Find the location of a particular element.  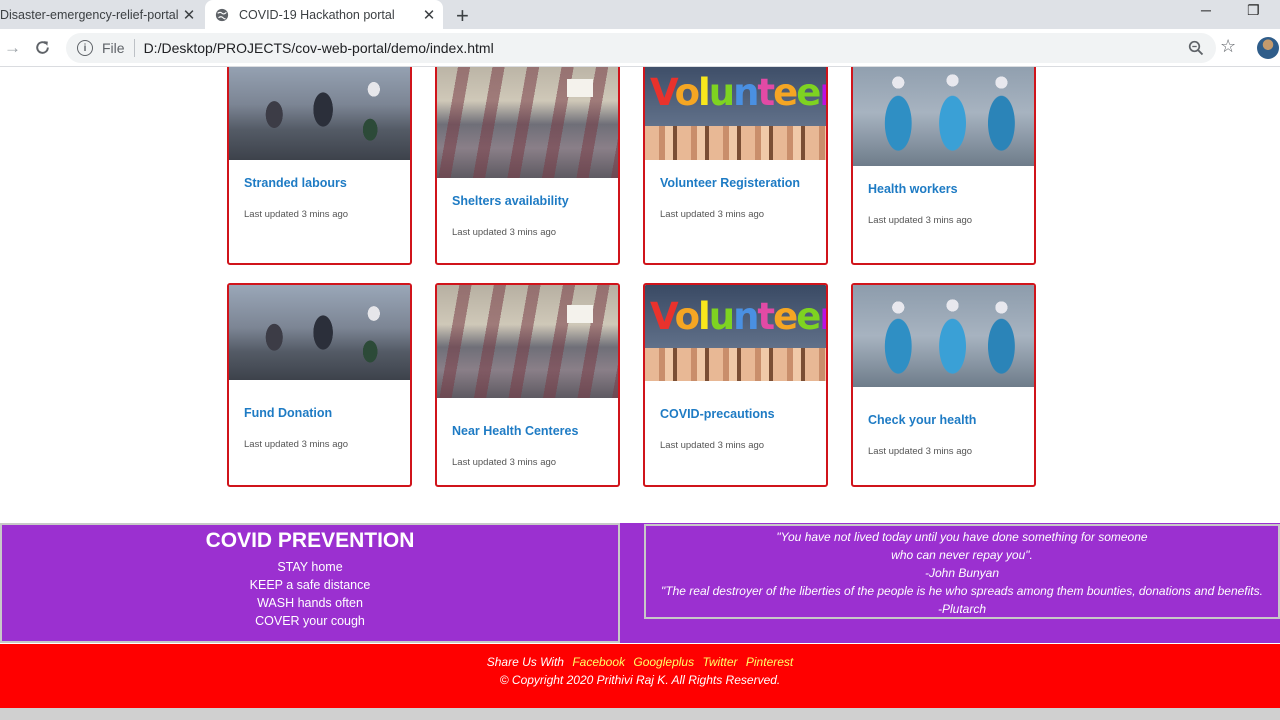

card-title: Stranded labours is located at coordinates (295, 183).